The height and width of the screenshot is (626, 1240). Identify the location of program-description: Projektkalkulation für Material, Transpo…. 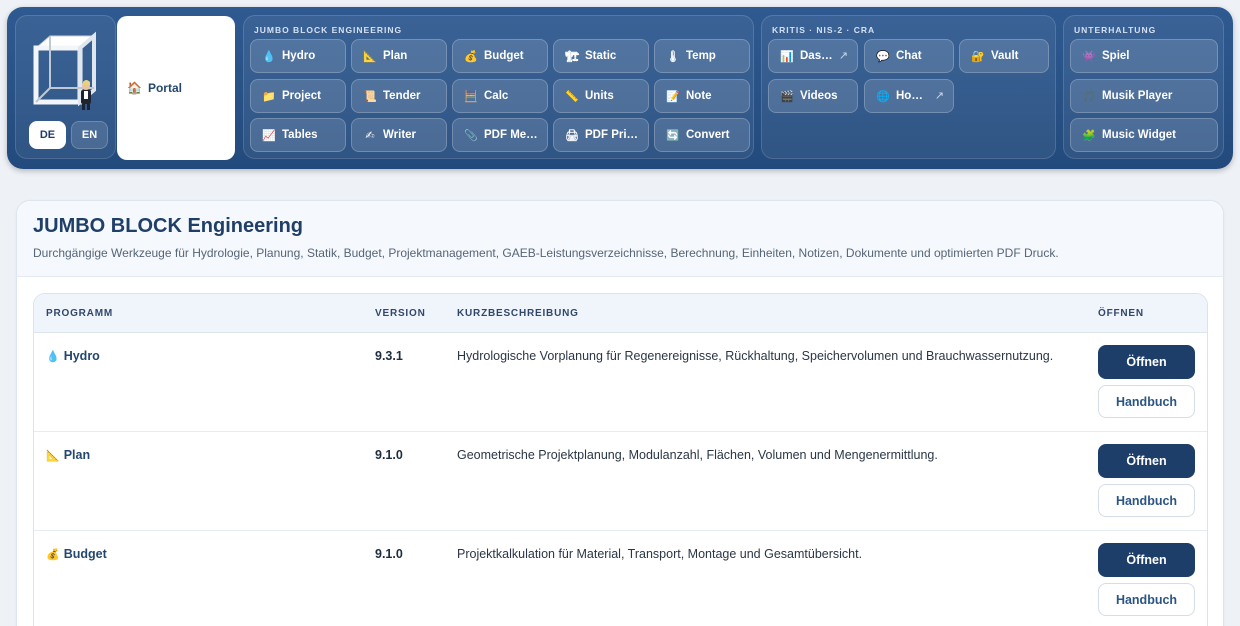
(660, 554).